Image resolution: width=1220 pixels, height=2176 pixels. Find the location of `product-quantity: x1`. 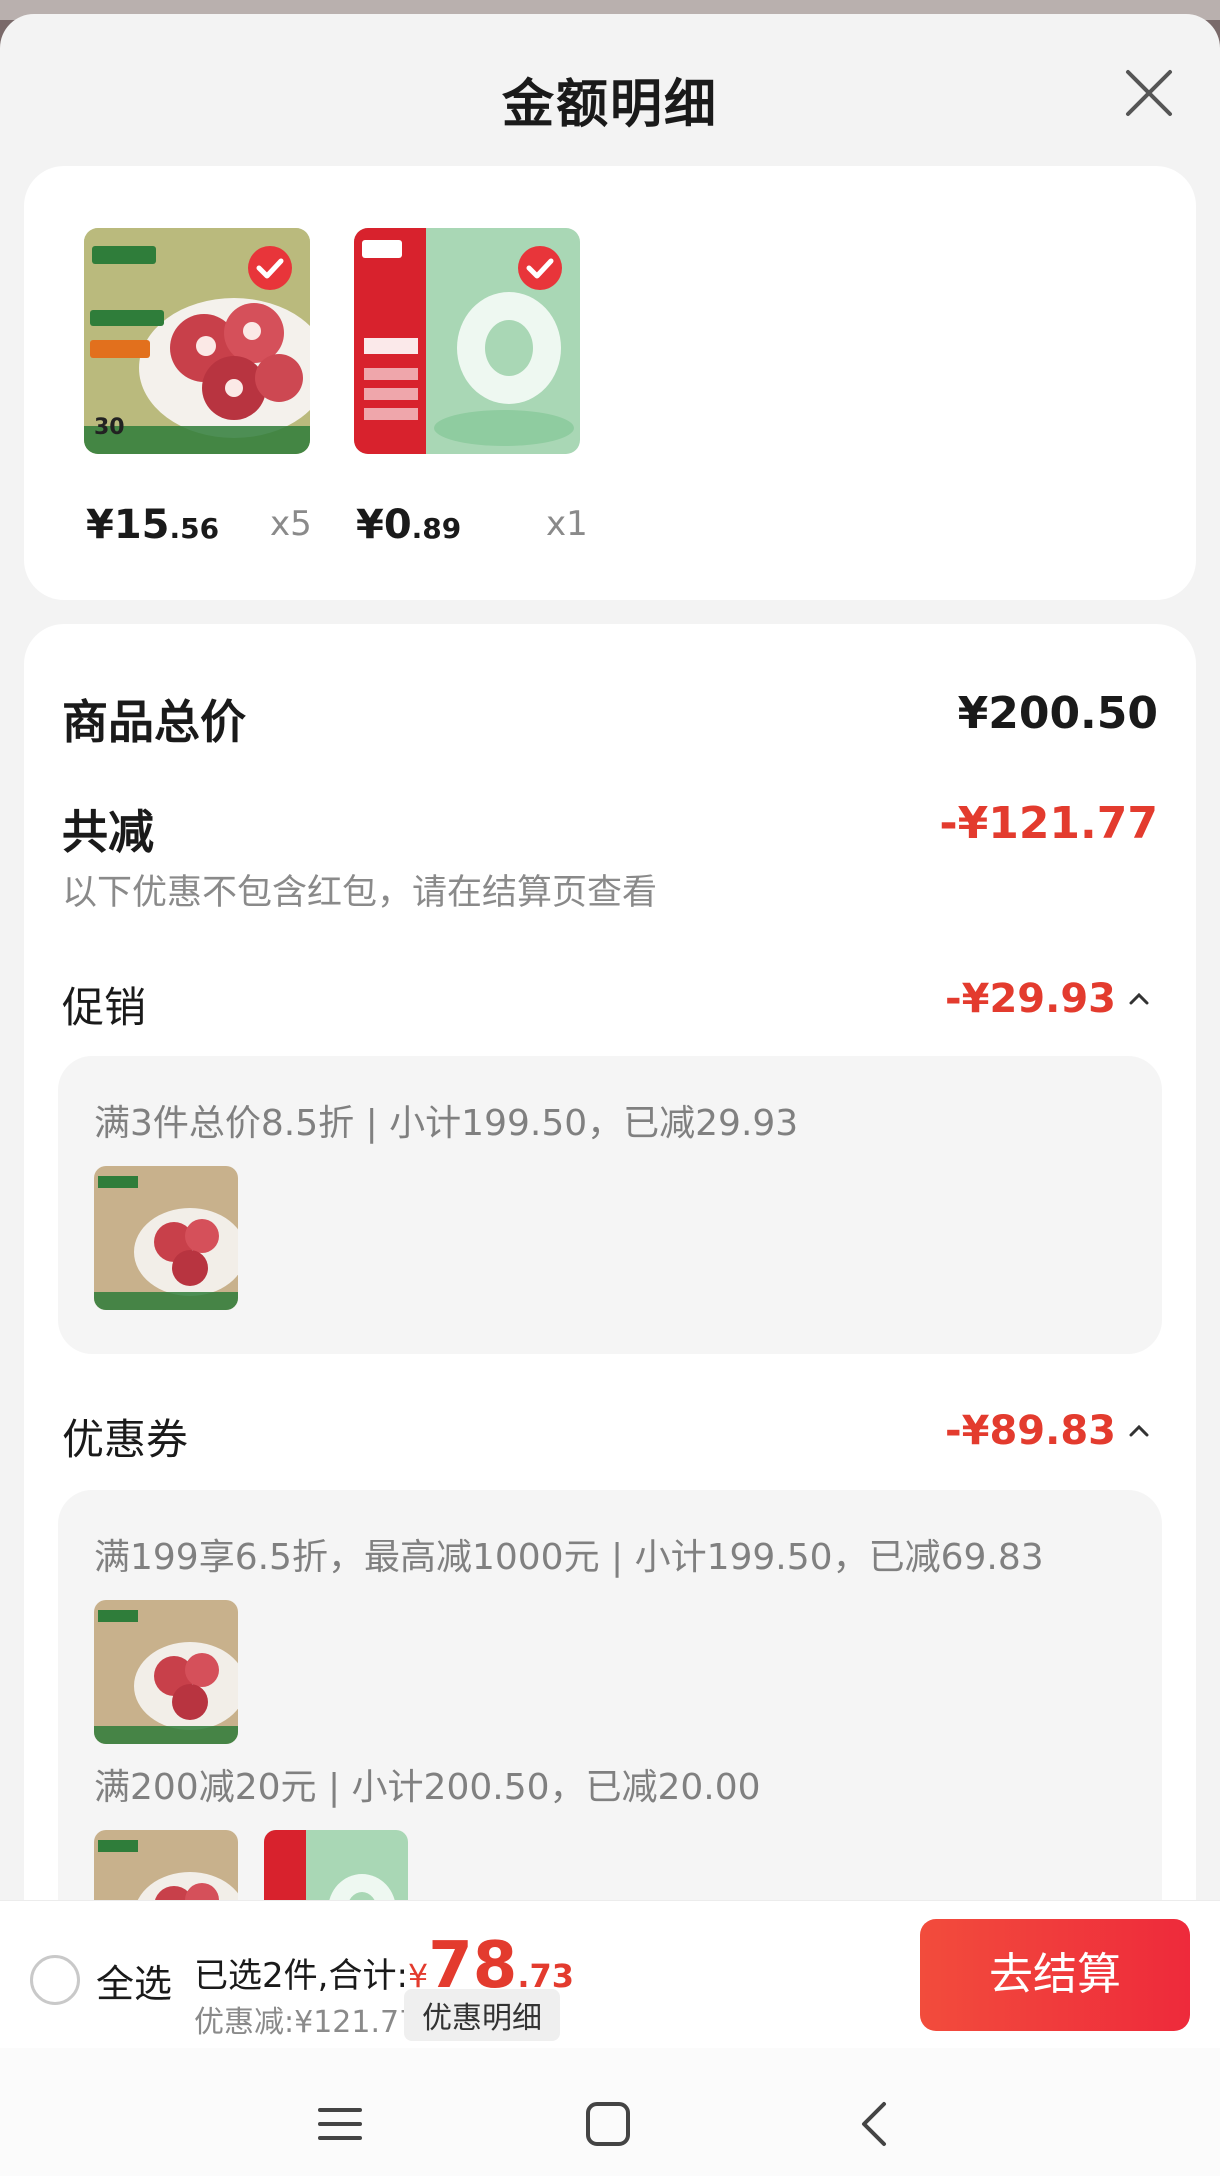

product-quantity: x1 is located at coordinates (567, 524).